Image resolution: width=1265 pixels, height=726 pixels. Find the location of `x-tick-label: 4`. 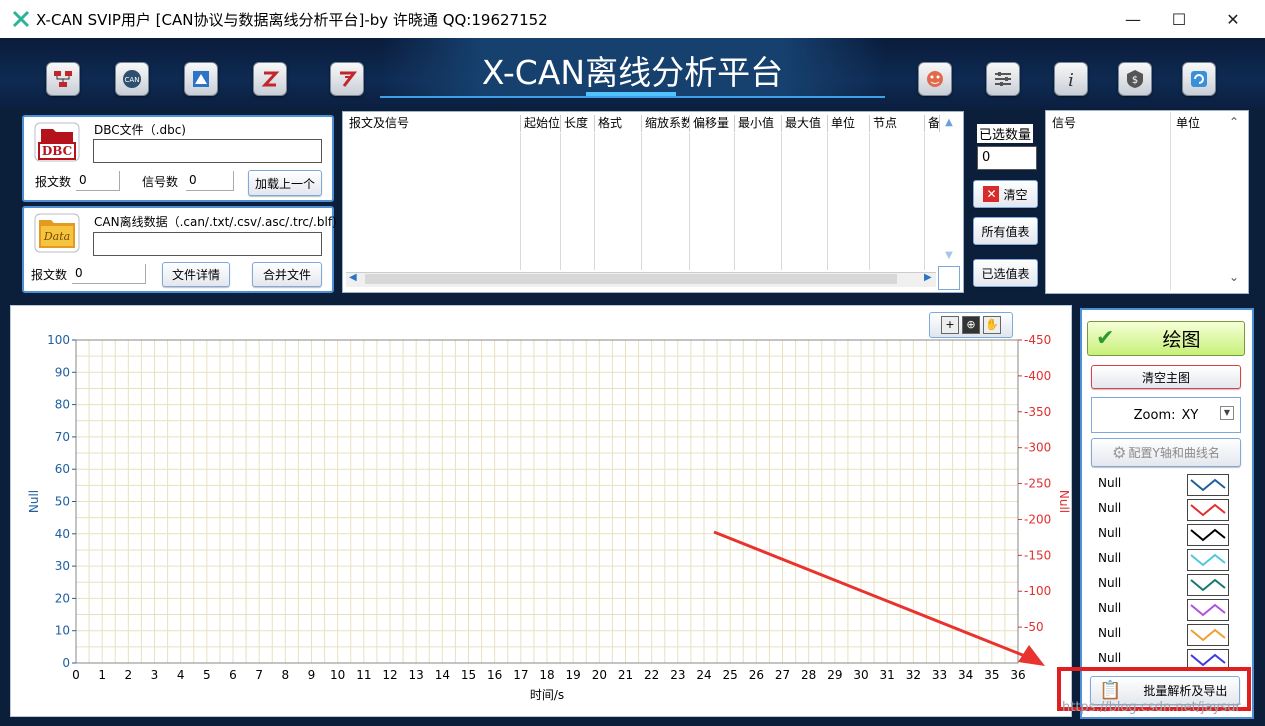

x-tick-label: 4 is located at coordinates (181, 675).